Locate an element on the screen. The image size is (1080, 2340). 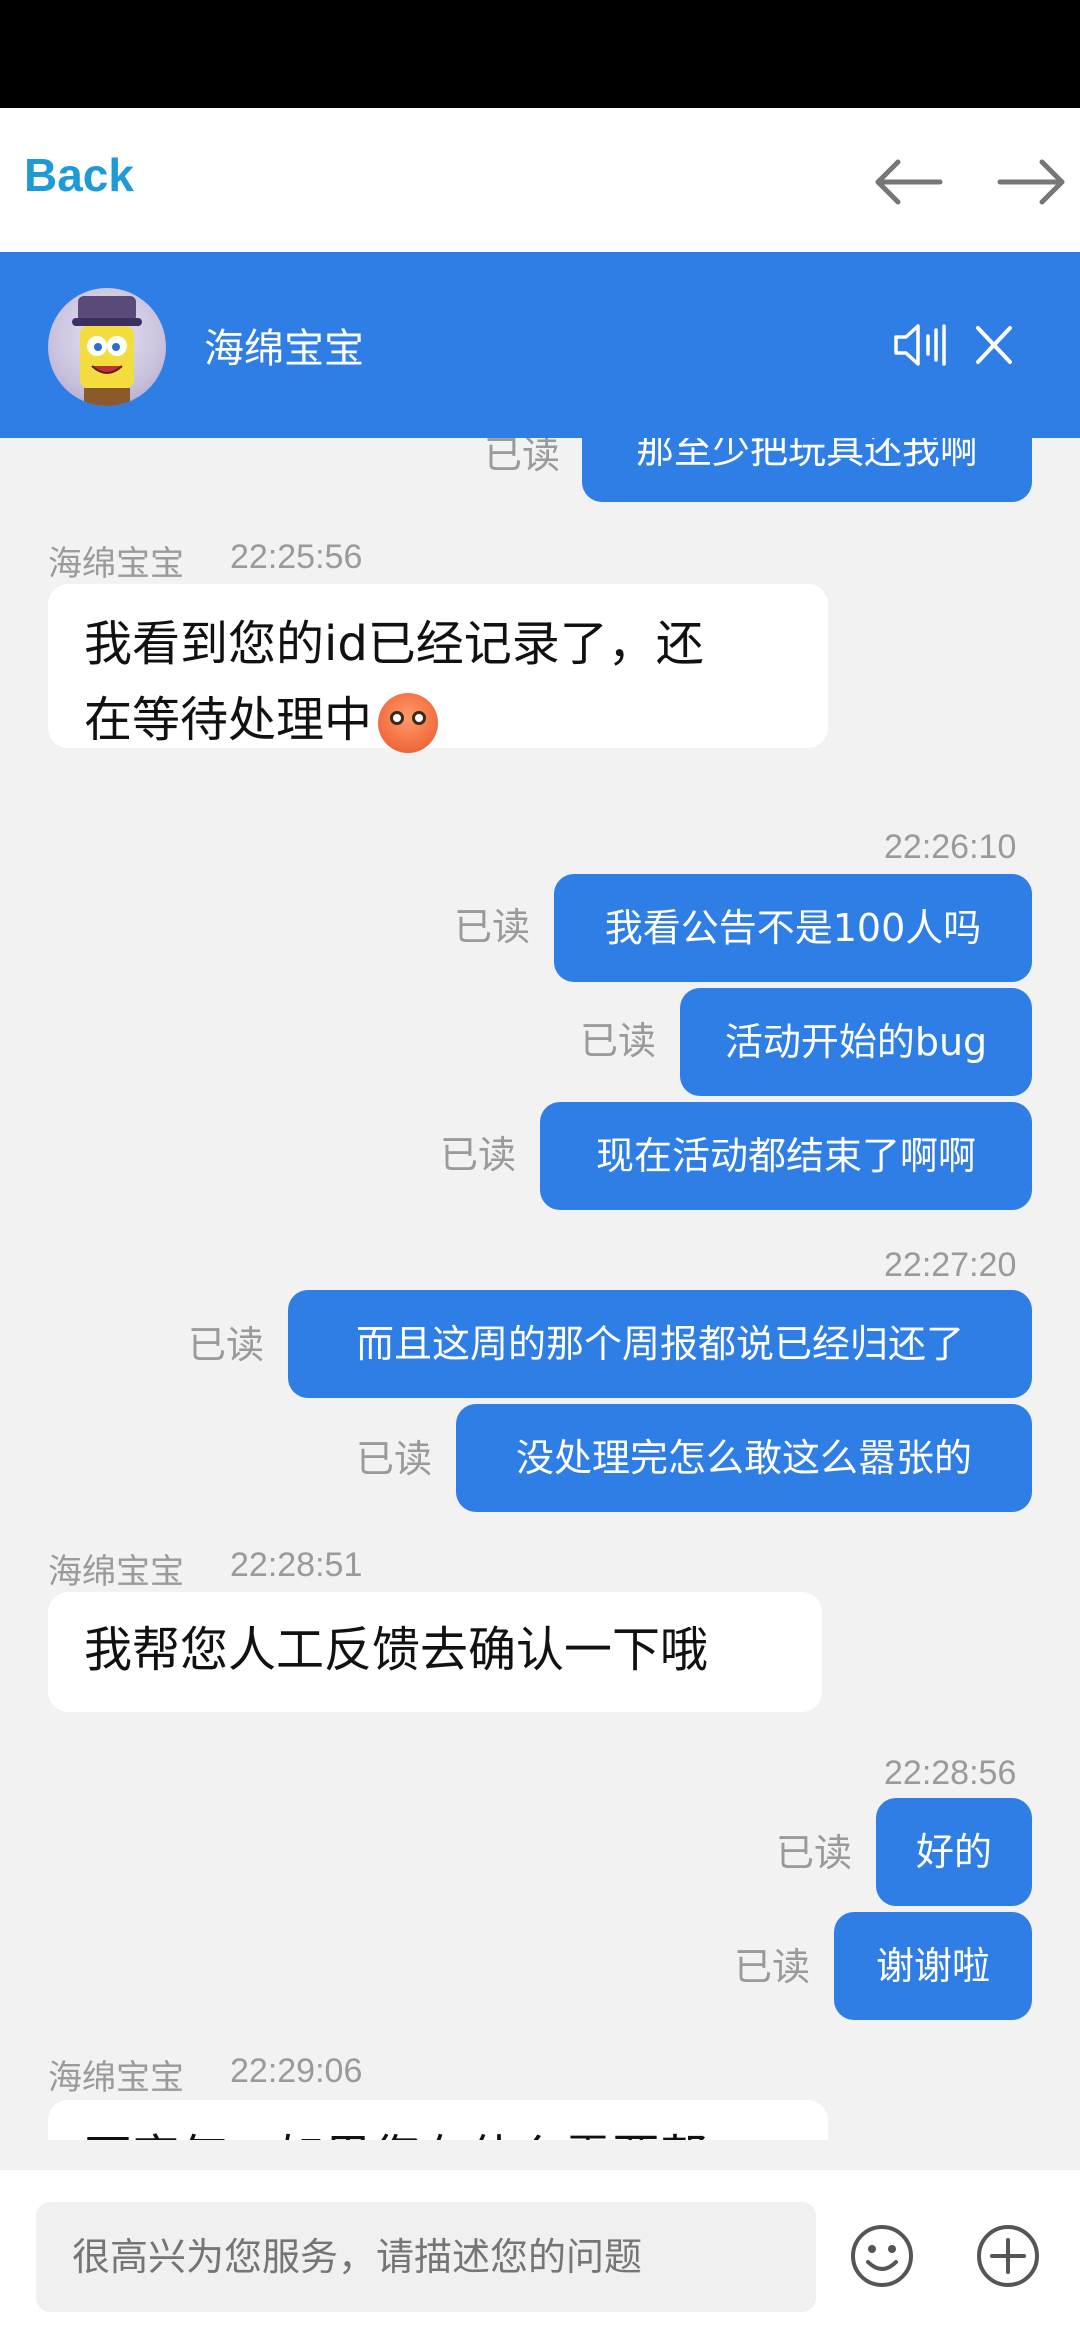
spongebob-avatar-icon is located at coordinates (107, 351).